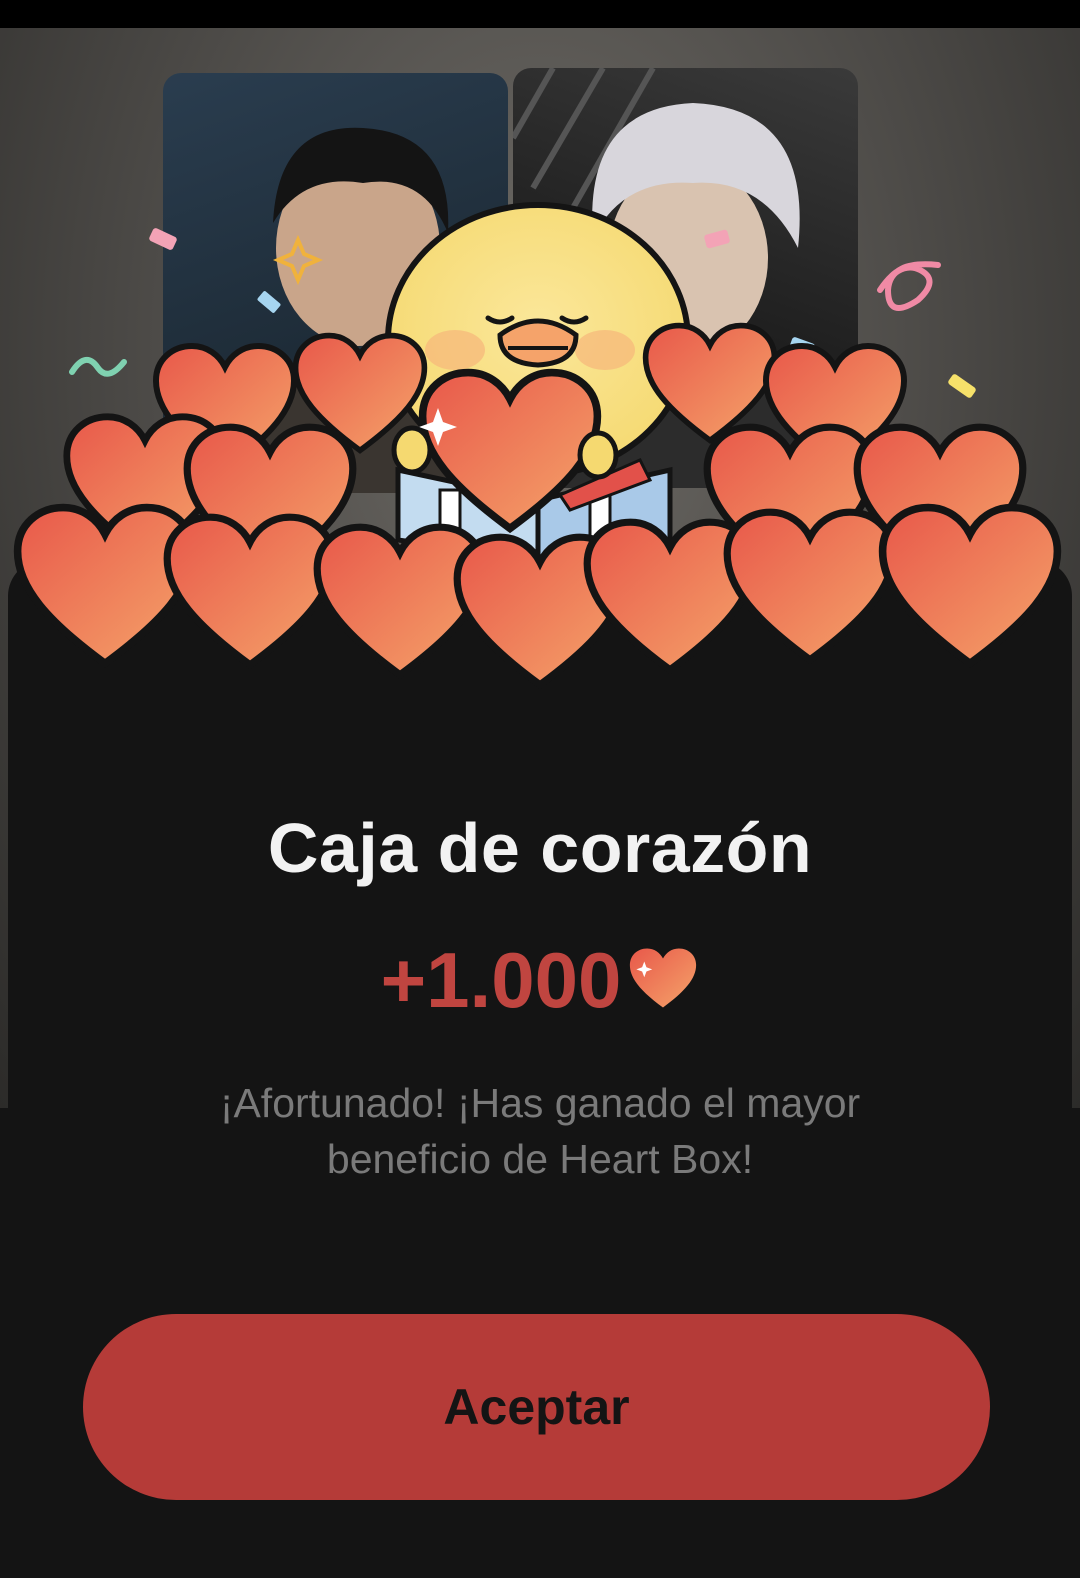  I want to click on accept-button: Aceptar, so click(536, 1407).